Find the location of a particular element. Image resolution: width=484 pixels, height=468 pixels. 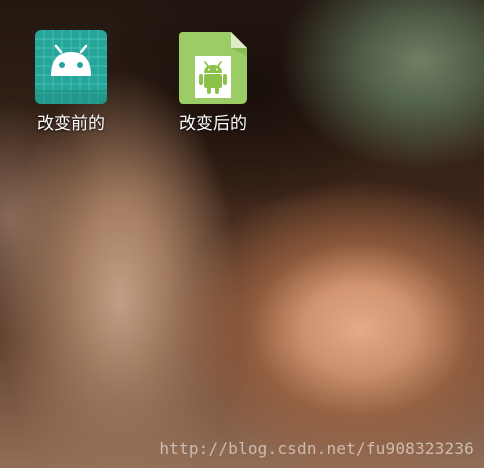

app-label-before: 改变前的 is located at coordinates (71, 124).